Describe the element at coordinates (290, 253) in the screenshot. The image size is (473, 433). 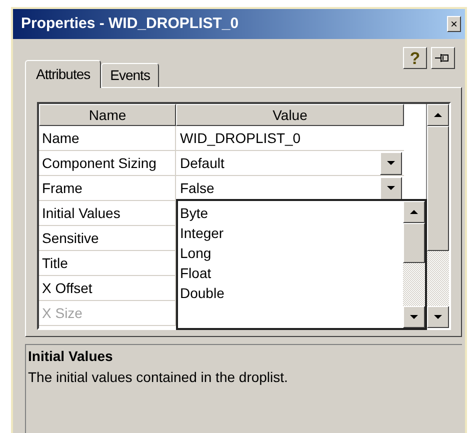
I see `list-option: Long` at that location.